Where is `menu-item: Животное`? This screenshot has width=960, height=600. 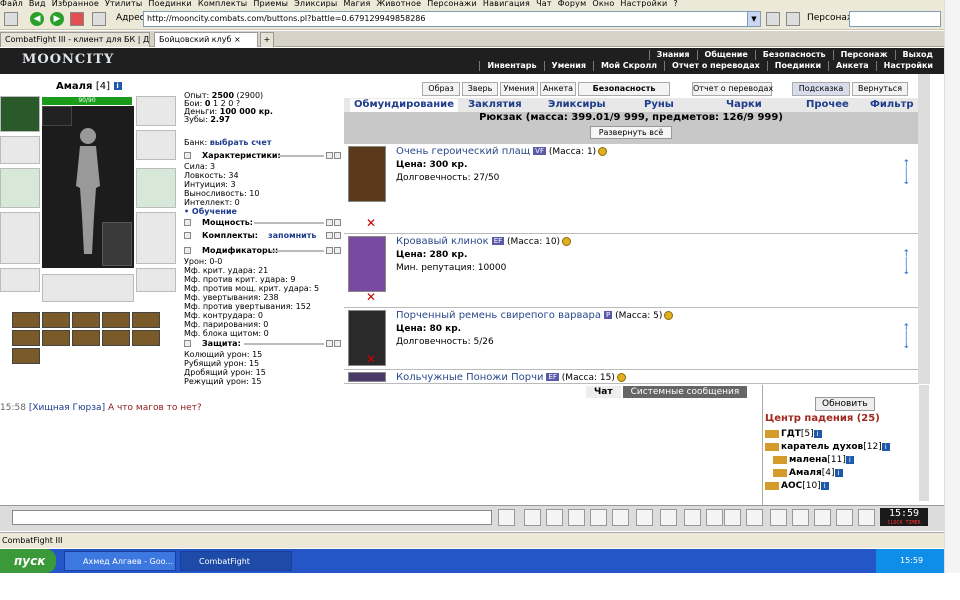 menu-item: Животное is located at coordinates (398, 4).